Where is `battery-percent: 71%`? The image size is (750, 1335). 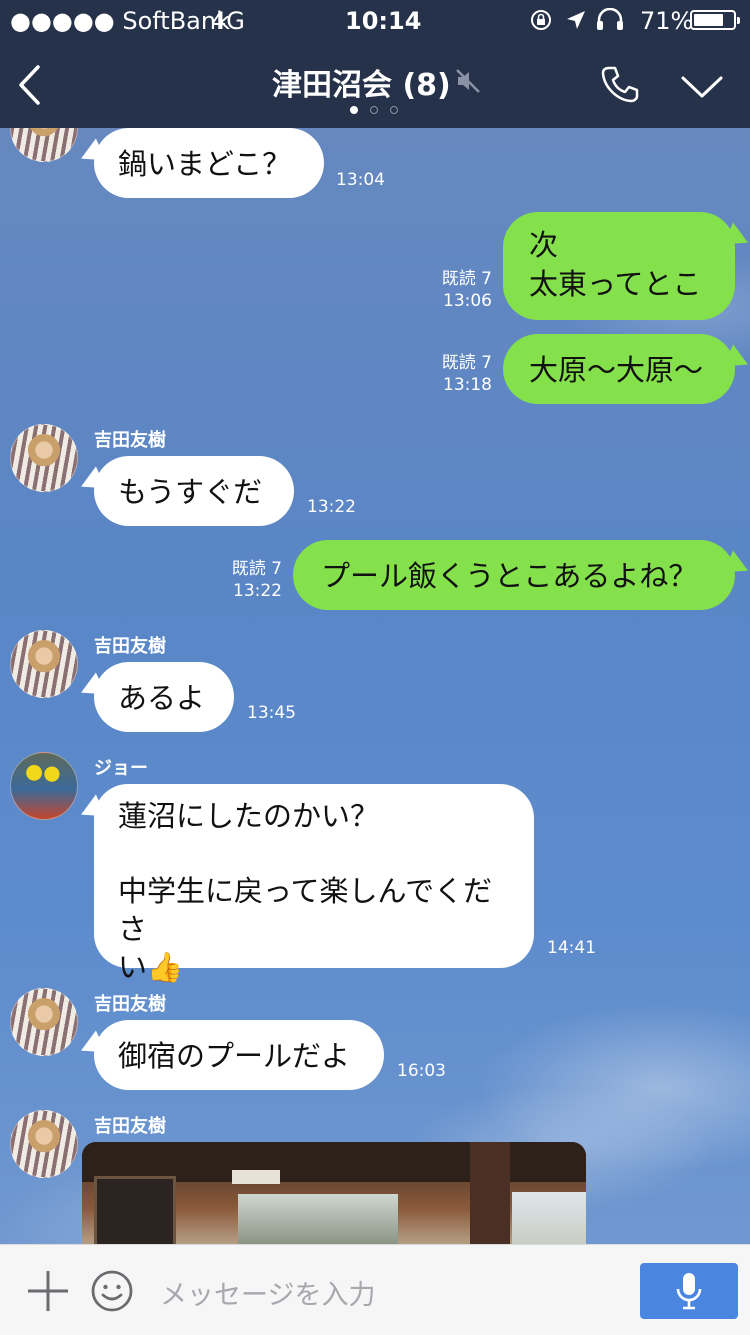
battery-percent: 71% is located at coordinates (667, 21).